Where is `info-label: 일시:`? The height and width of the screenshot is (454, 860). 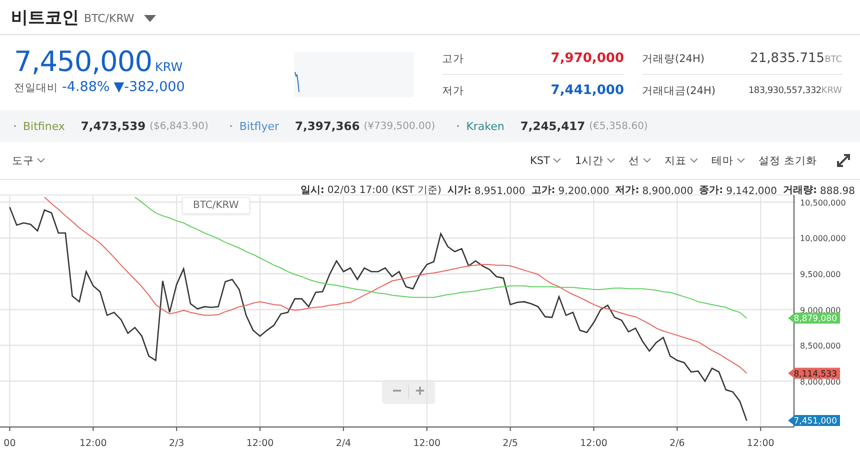
info-label: 일시: is located at coordinates (312, 190).